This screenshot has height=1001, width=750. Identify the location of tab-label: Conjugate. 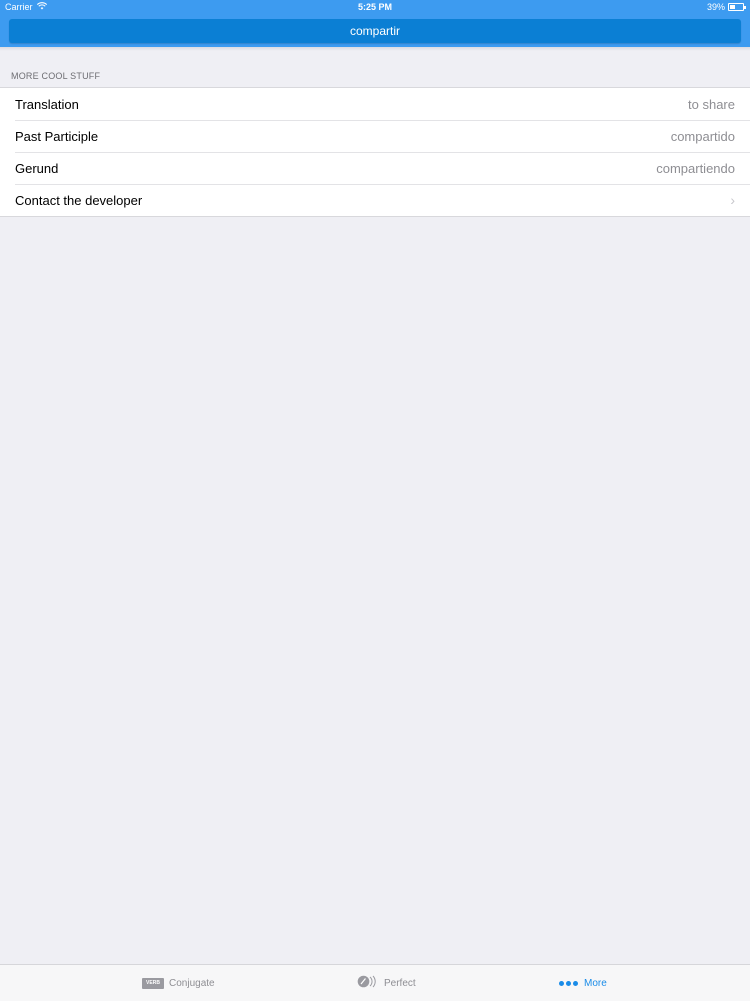
(192, 983).